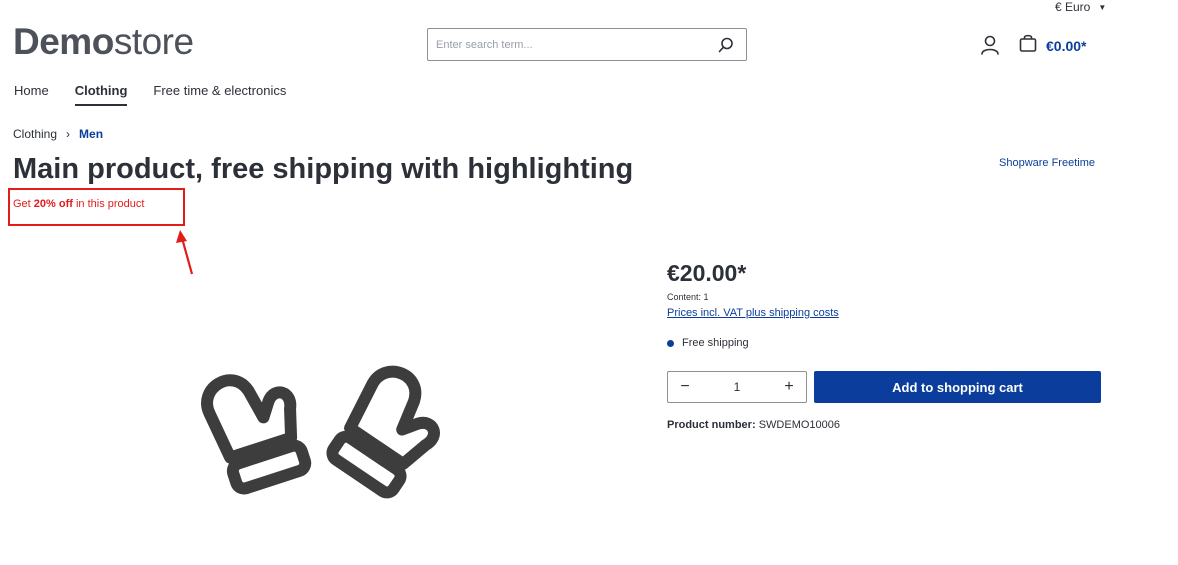 This screenshot has height=565, width=1178. I want to click on product-image-mittens-icon, so click(325, 437).